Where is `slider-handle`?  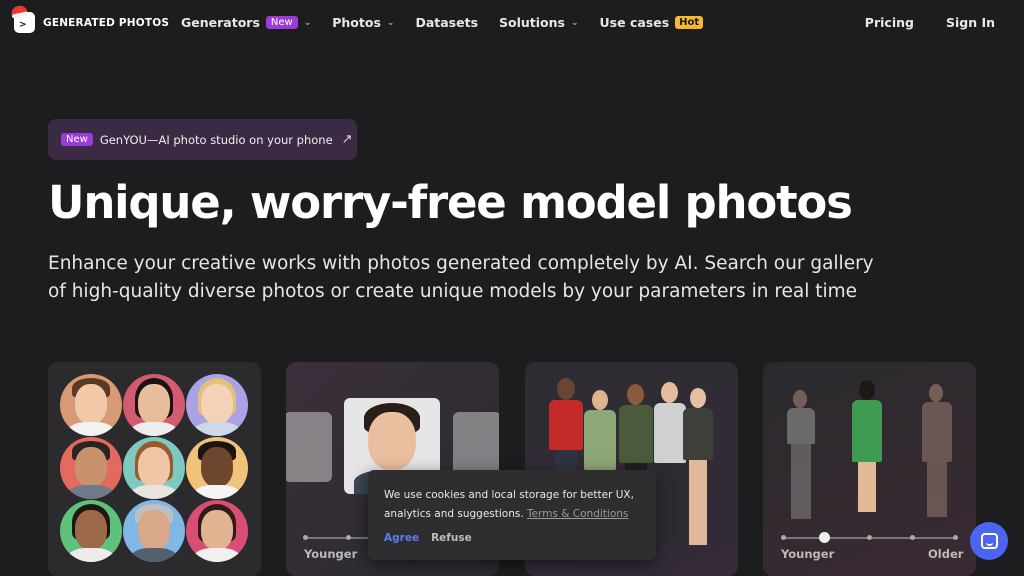
slider-handle is located at coordinates (824, 537).